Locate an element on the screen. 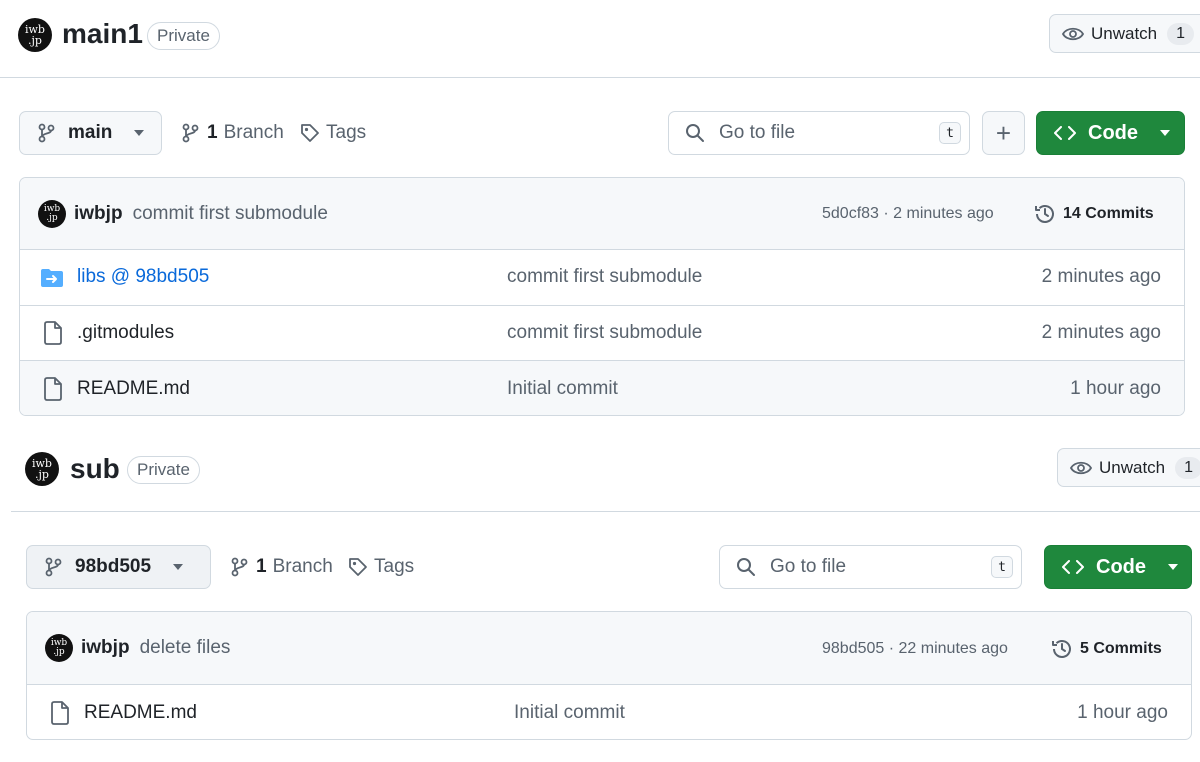  commit-time: 22 minutes ago is located at coordinates (953, 648).